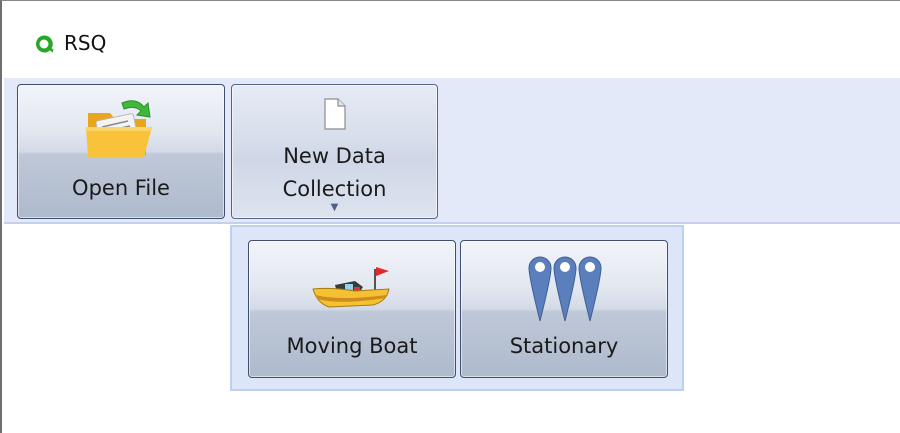 The image size is (900, 433). What do you see at coordinates (334, 207) in the screenshot?
I see `dropdown-arrow-icon: ▼` at bounding box center [334, 207].